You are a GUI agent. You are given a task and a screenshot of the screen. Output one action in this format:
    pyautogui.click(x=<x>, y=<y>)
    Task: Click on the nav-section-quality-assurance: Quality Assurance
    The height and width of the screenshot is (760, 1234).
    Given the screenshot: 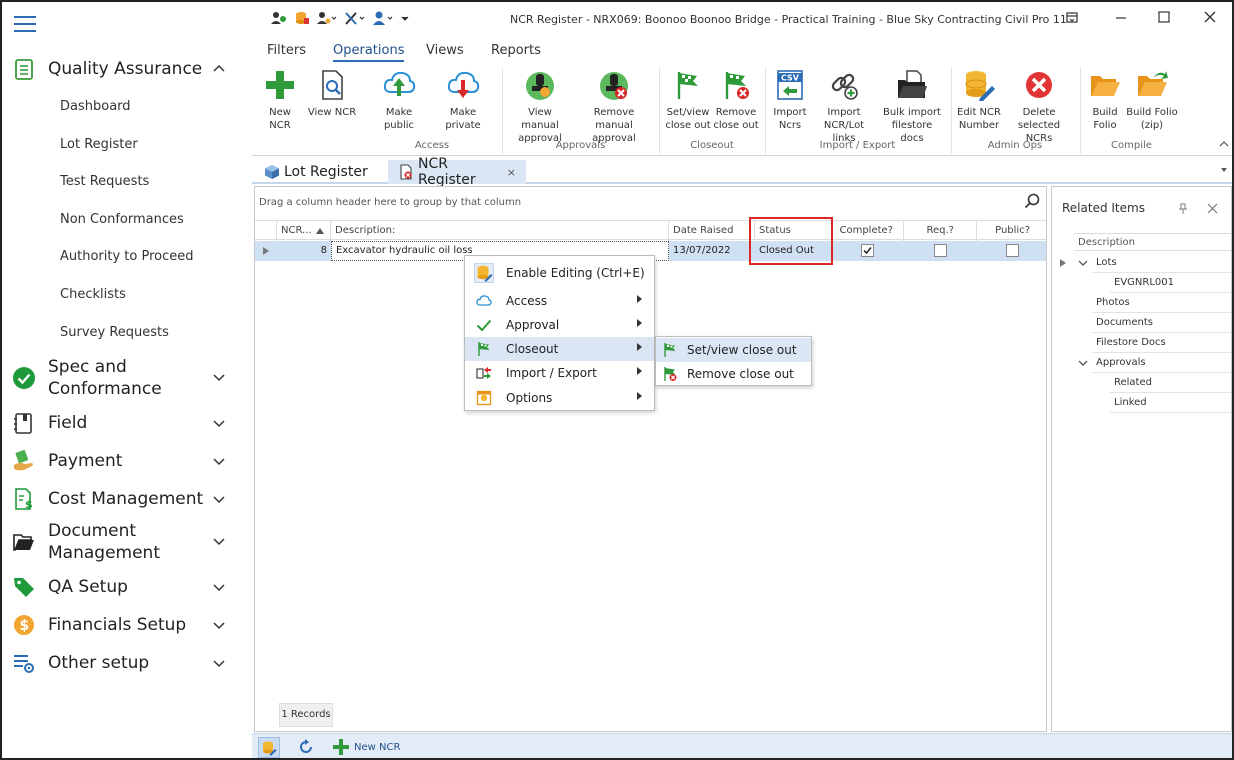 What is the action you would take?
    pyautogui.click(x=127, y=69)
    